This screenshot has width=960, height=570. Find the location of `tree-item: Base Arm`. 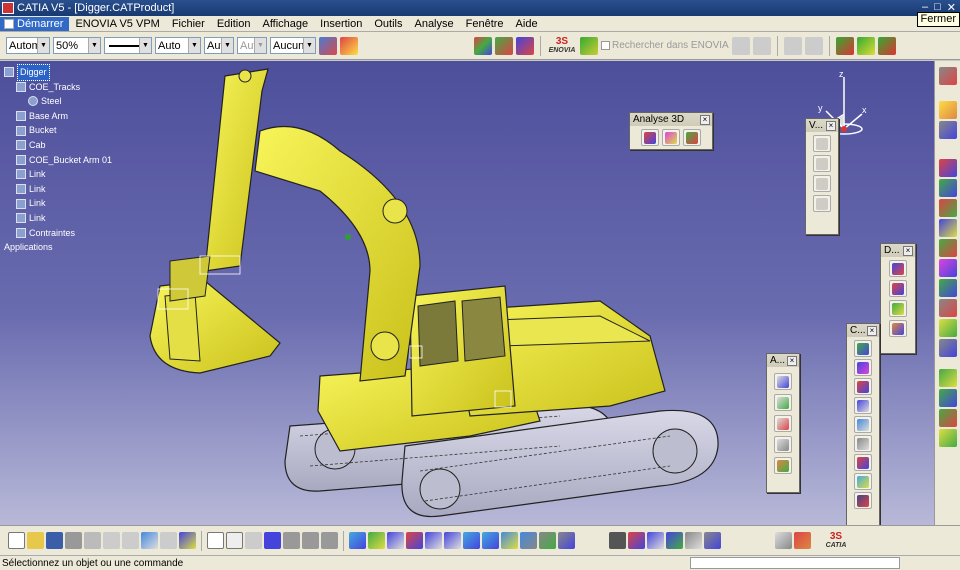

tree-item: Base Arm is located at coordinates (58, 116).